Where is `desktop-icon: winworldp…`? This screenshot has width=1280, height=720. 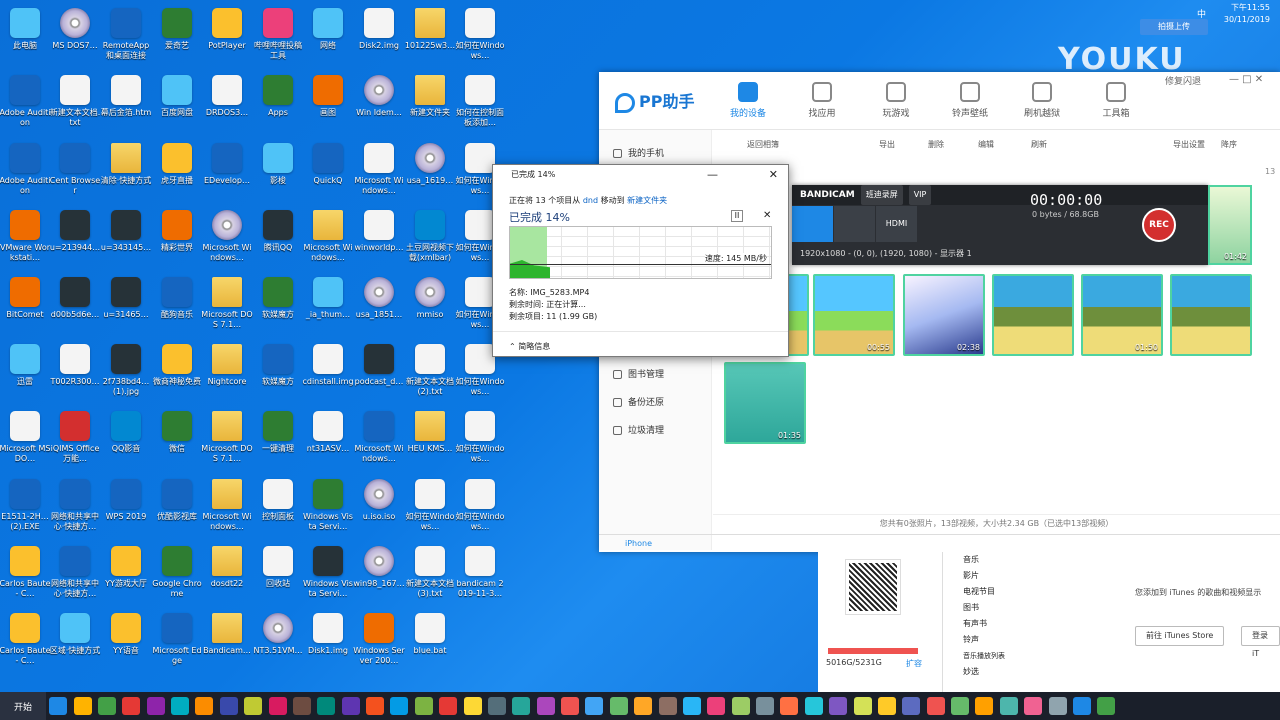
desktop-icon: winworldp… is located at coordinates (379, 239).